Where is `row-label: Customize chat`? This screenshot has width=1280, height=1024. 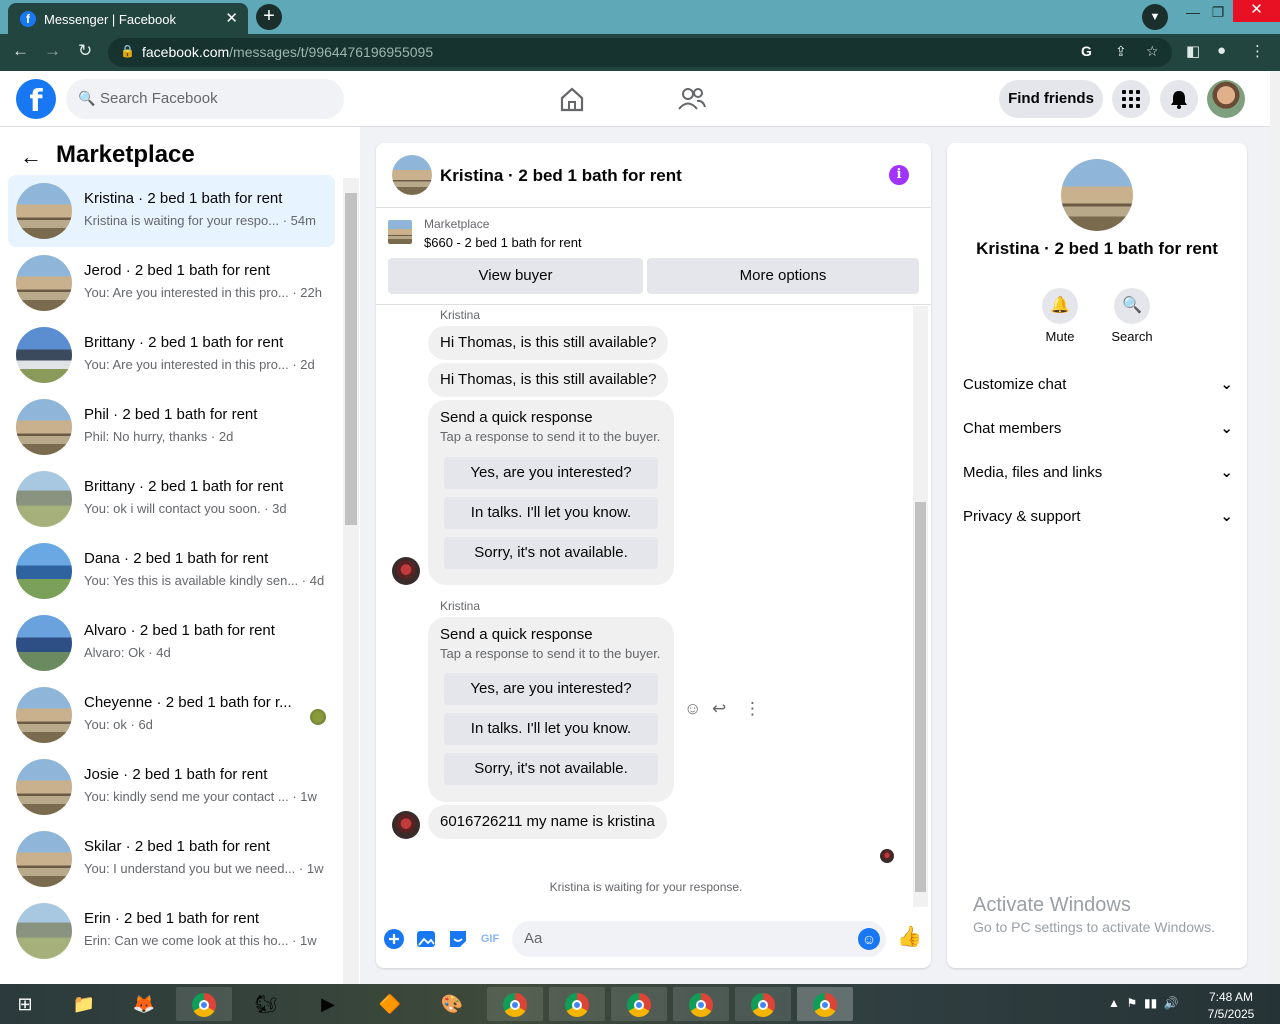 row-label: Customize chat is located at coordinates (1015, 384).